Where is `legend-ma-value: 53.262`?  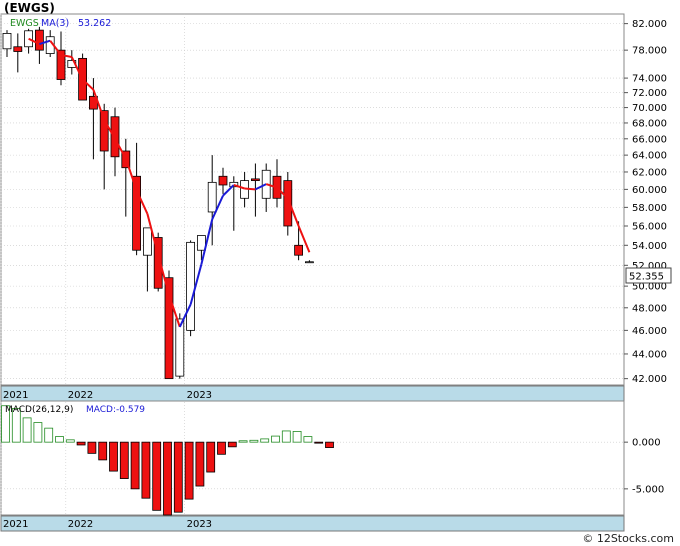 legend-ma-value: 53.262 is located at coordinates (94, 23).